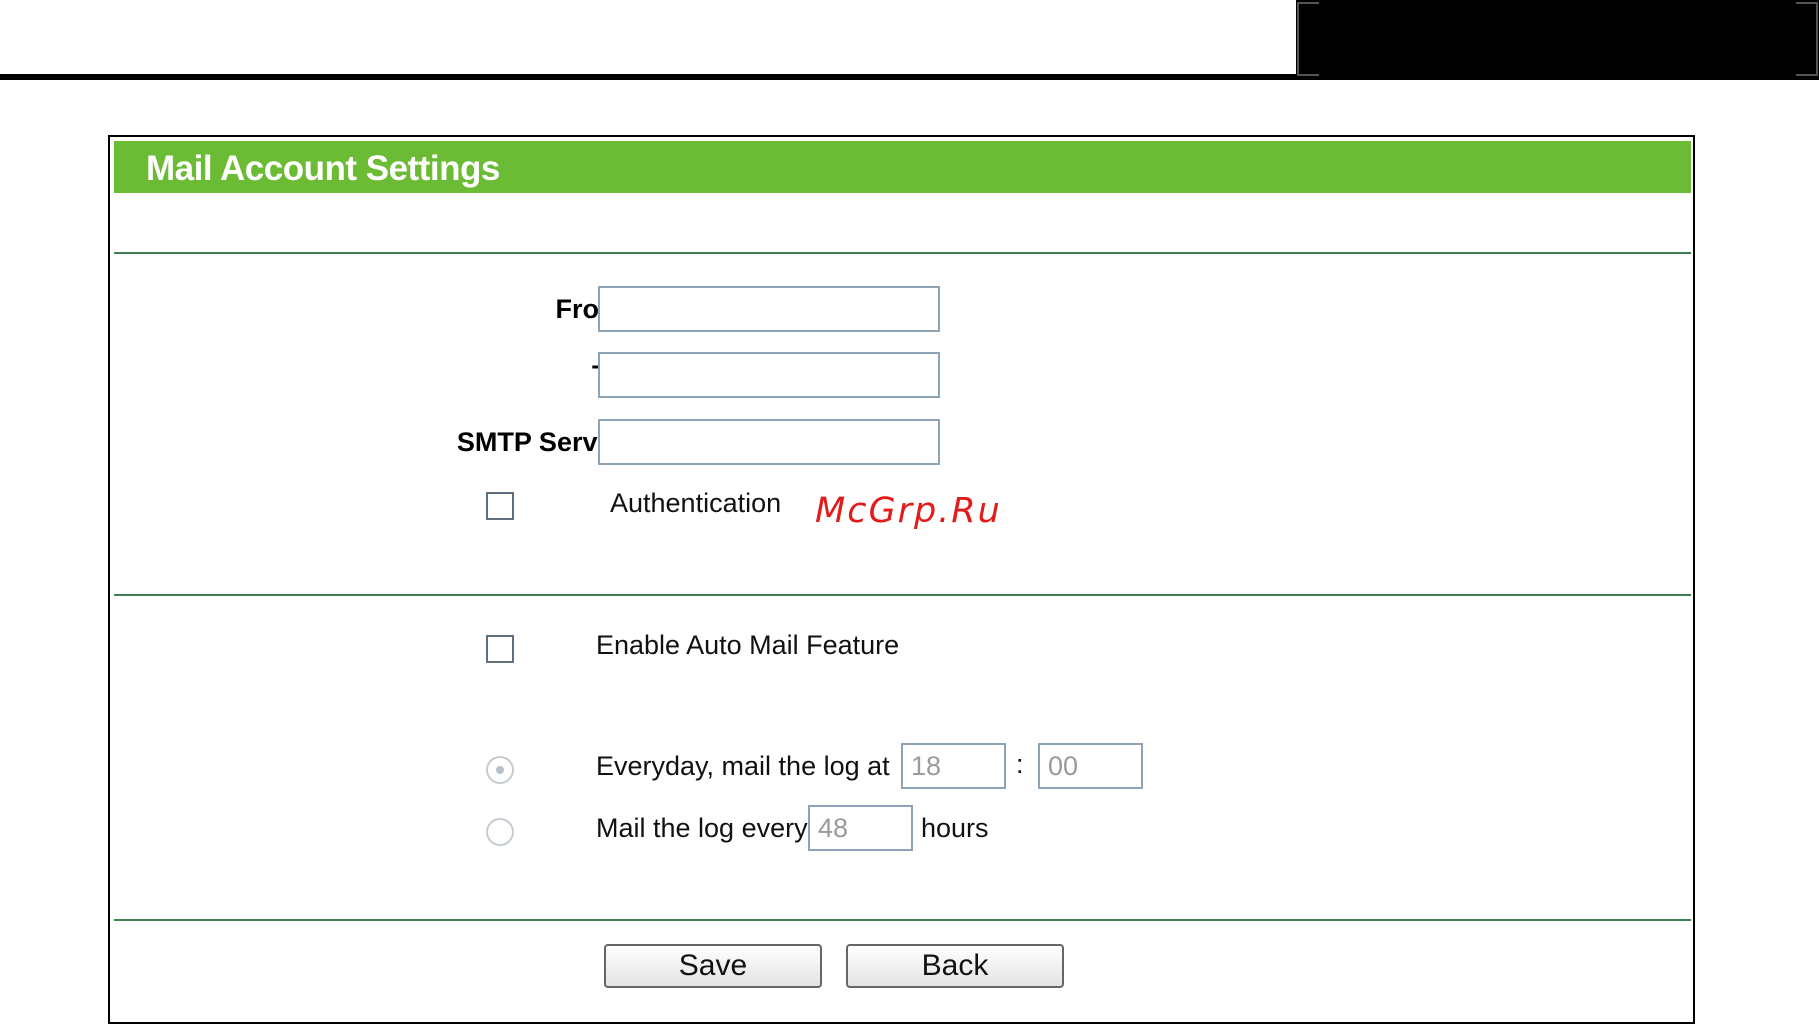  I want to click on header-bracket-left, so click(1308, 39).